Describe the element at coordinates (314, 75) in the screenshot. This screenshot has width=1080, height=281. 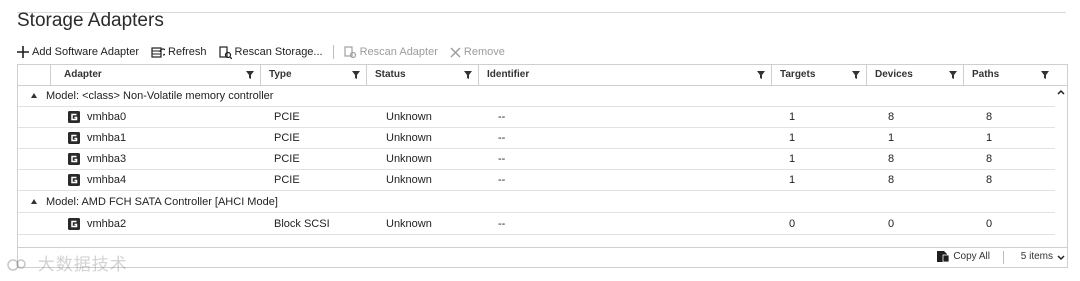
I see `column-type: Type` at that location.